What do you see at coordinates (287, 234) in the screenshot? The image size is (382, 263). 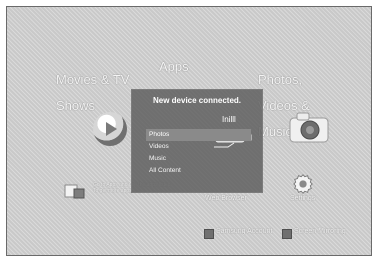 I see `screen-mirroring-key-icon` at bounding box center [287, 234].